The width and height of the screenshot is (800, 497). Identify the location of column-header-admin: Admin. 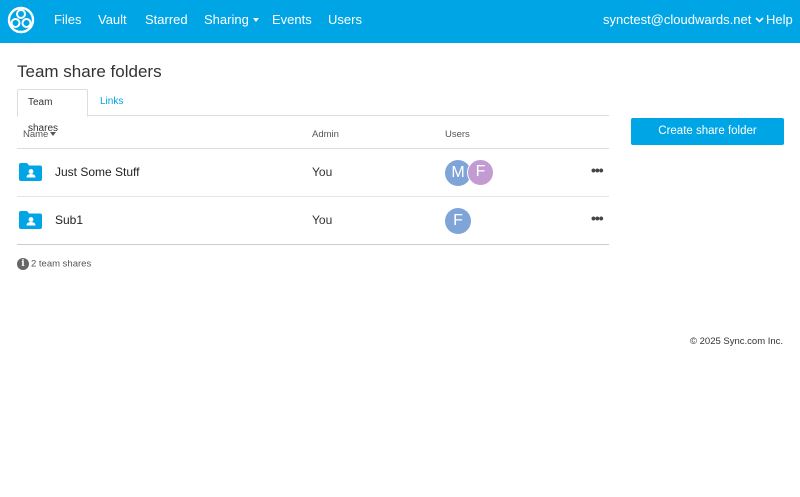
(325, 134).